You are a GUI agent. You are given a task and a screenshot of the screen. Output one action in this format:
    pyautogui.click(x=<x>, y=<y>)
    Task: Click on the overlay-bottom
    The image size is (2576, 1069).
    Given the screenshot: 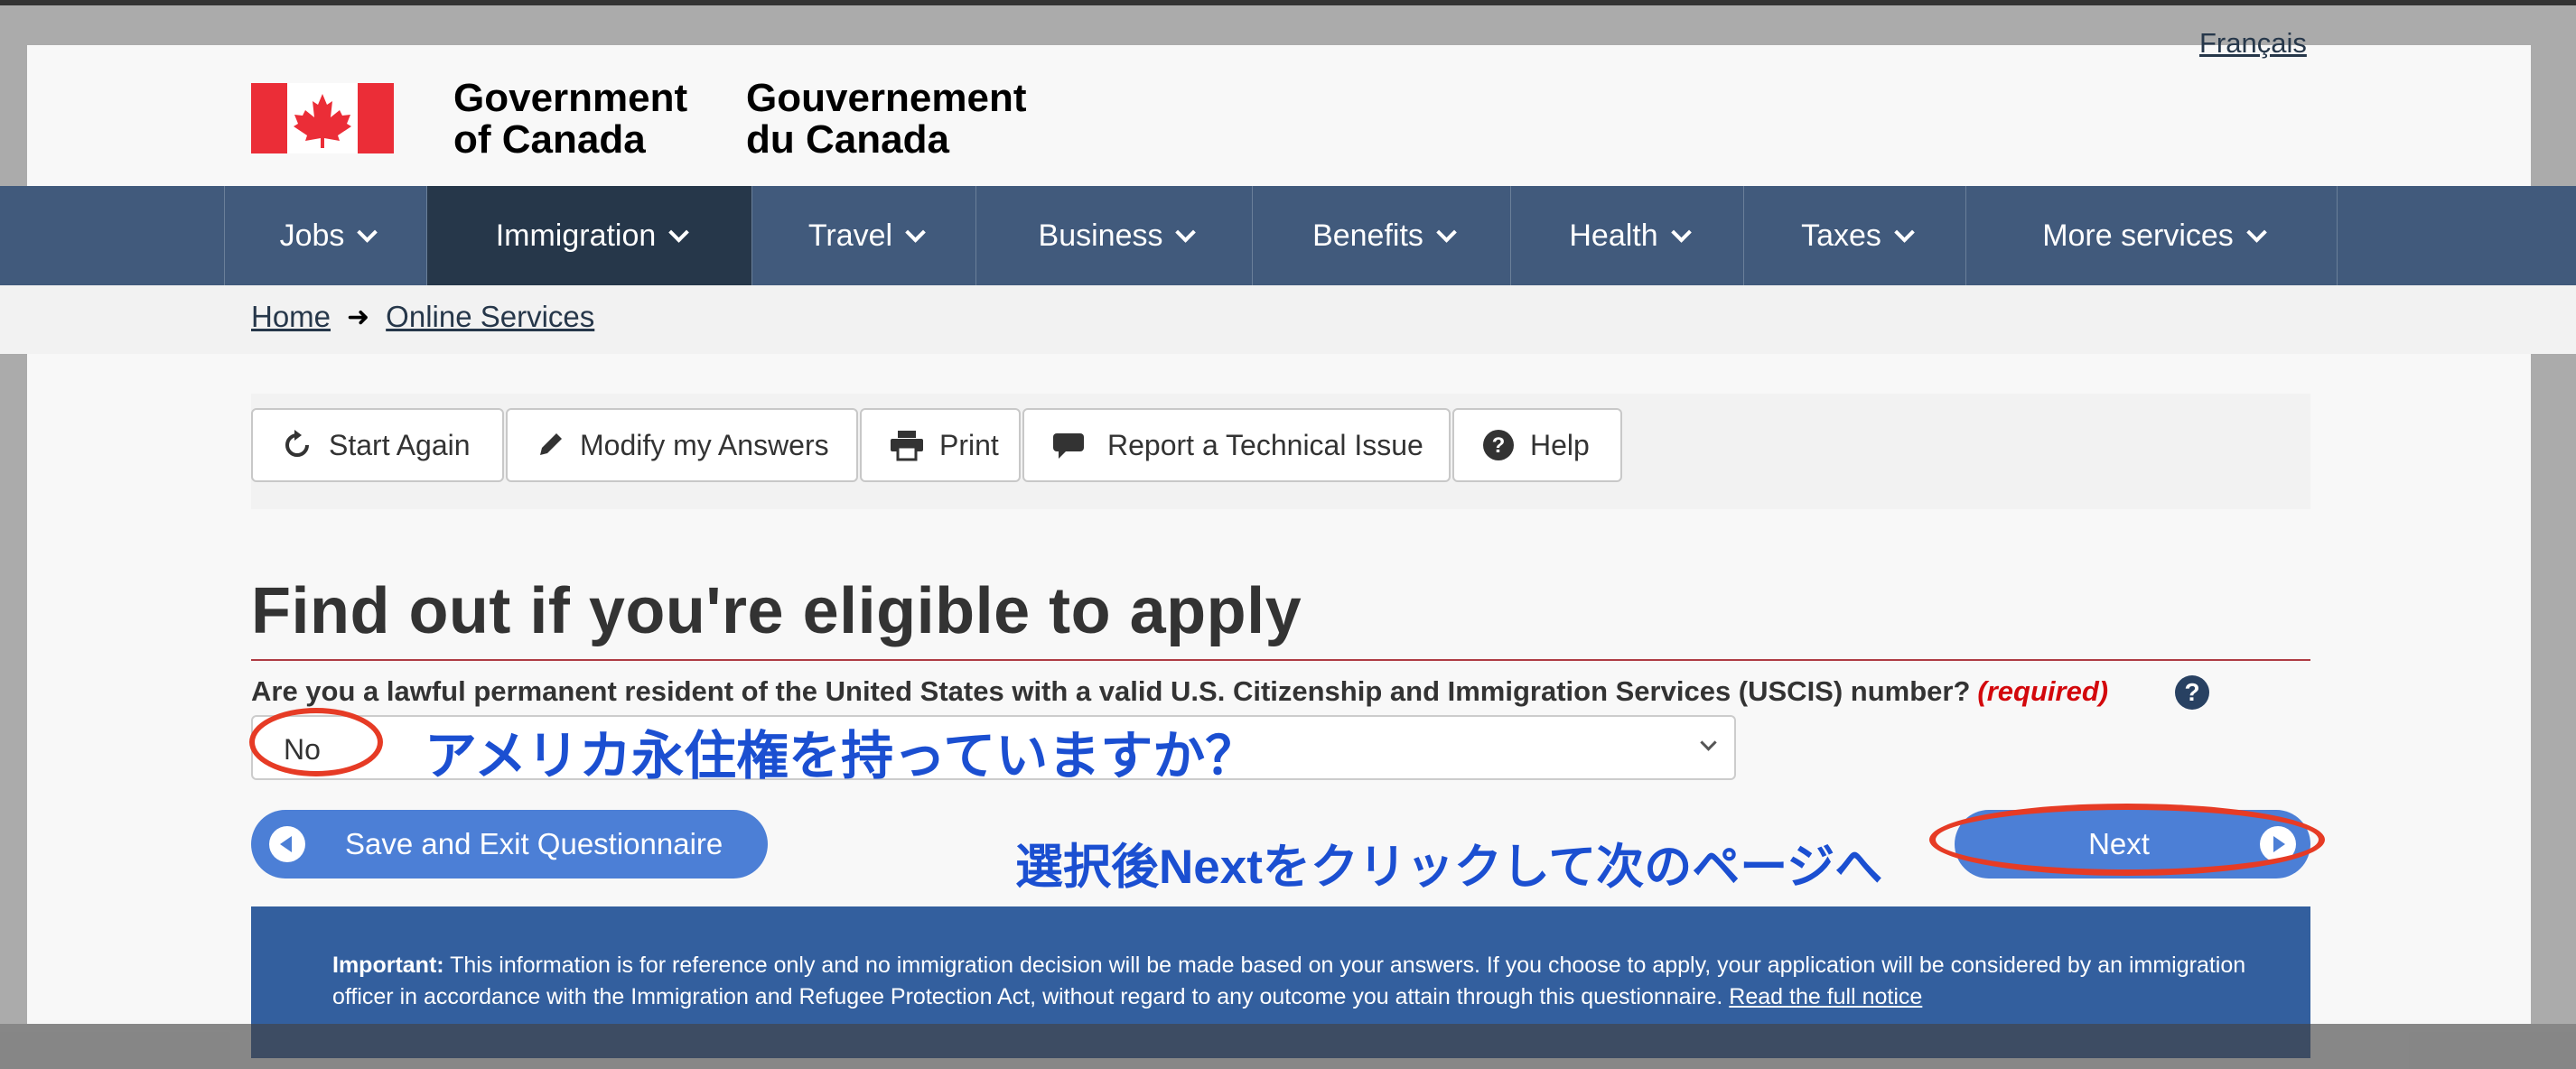 What is the action you would take?
    pyautogui.click(x=1288, y=1046)
    